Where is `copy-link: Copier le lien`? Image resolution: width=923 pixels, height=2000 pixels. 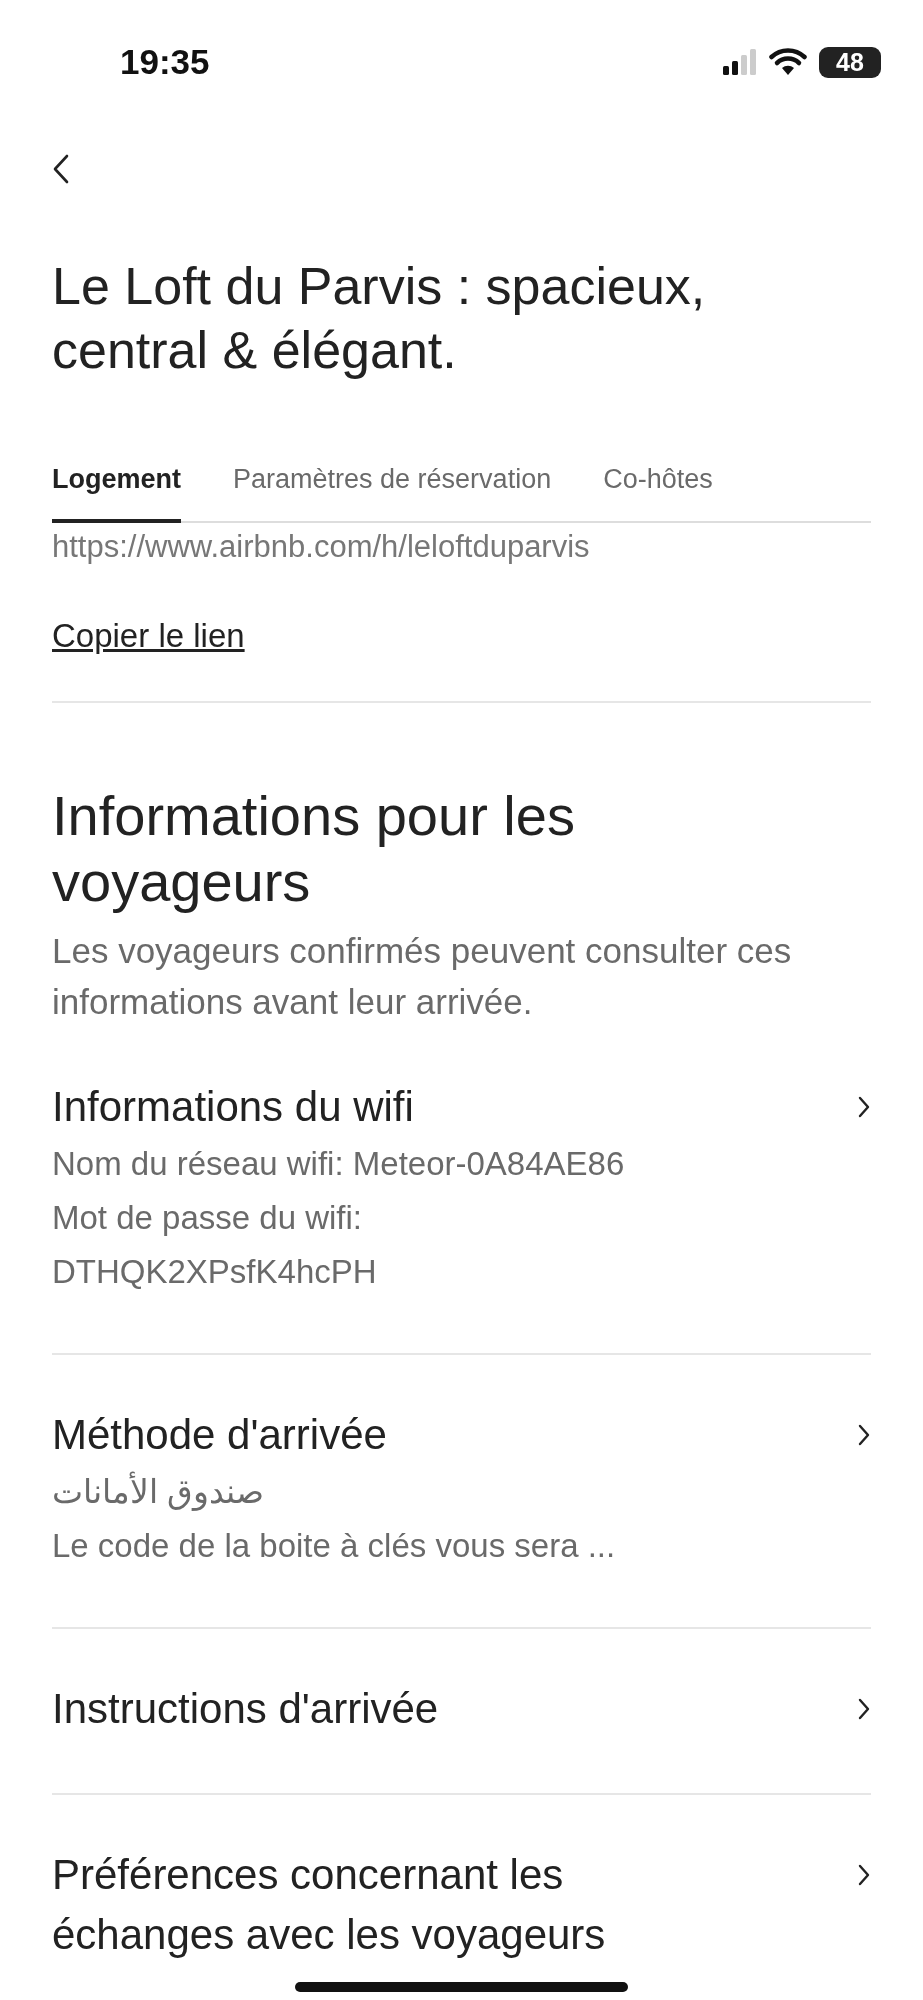
copy-link: Copier le lien is located at coordinates (148, 636).